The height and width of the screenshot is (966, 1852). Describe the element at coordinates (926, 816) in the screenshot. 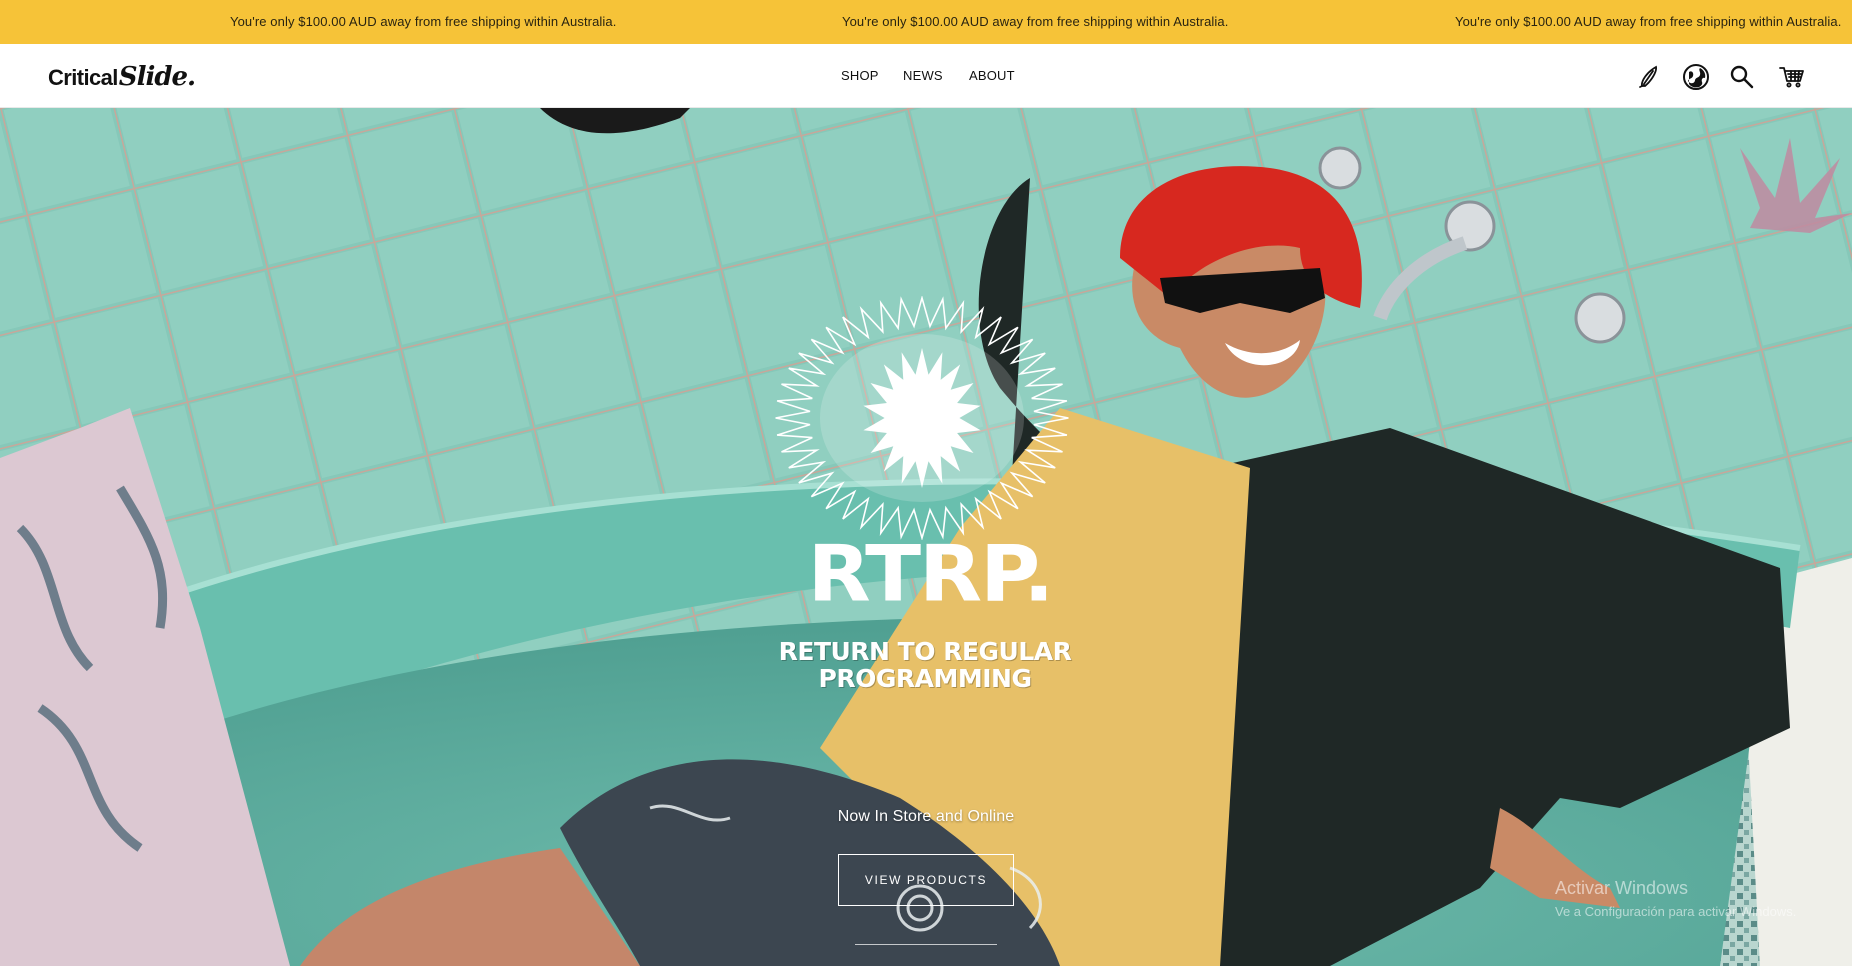

I see `hero-tagline: Now In Store and Online` at that location.